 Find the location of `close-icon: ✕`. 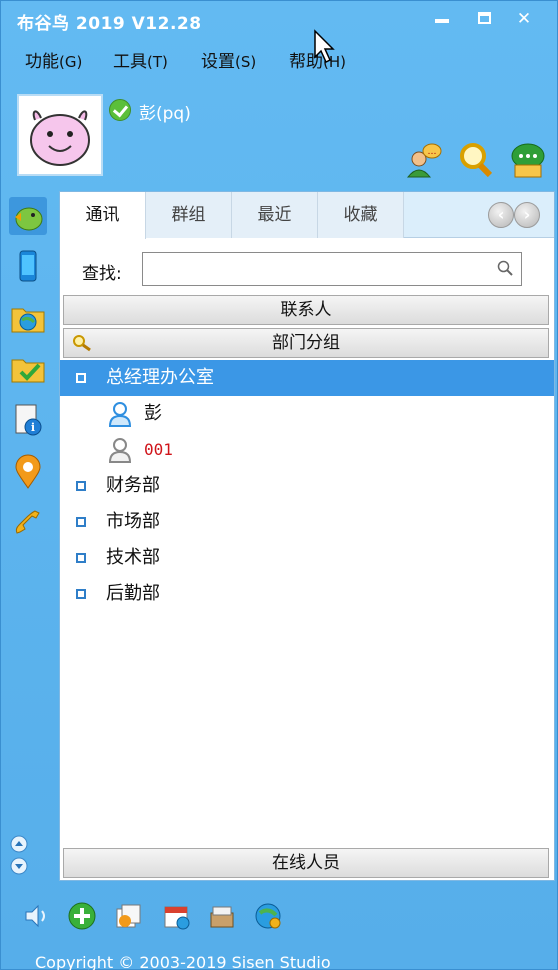

close-icon: ✕ is located at coordinates (524, 19).